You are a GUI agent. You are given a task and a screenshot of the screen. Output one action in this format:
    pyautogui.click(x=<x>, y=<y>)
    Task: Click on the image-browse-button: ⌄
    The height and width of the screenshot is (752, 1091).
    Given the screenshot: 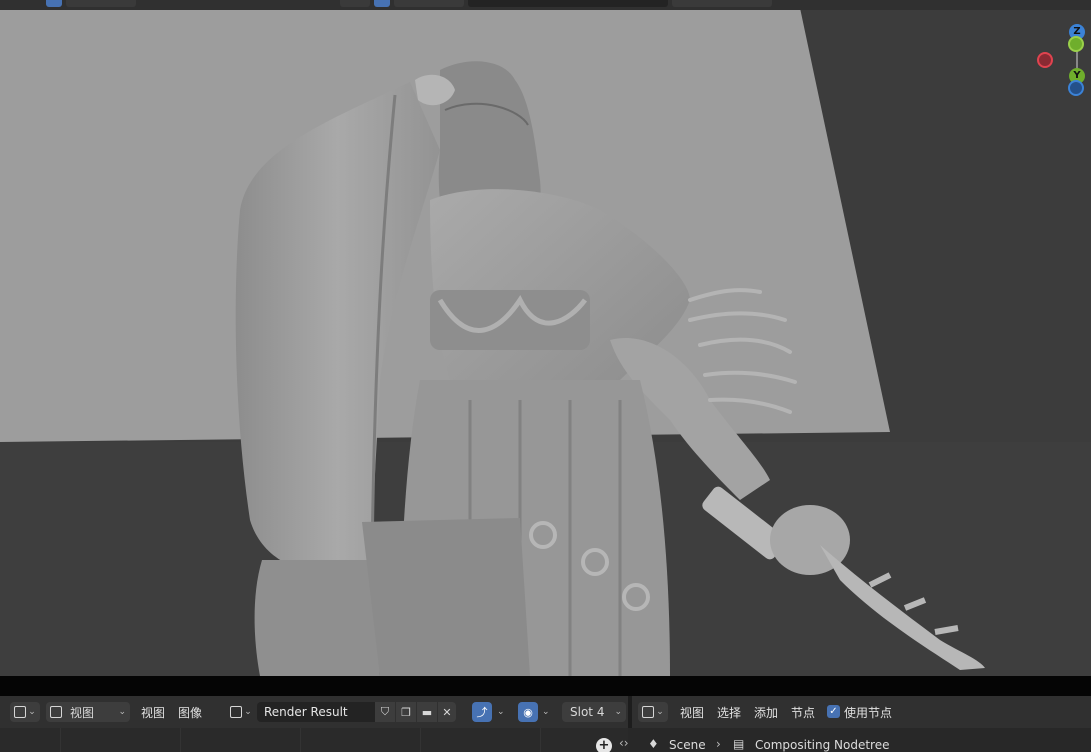 What is the action you would take?
    pyautogui.click(x=241, y=712)
    